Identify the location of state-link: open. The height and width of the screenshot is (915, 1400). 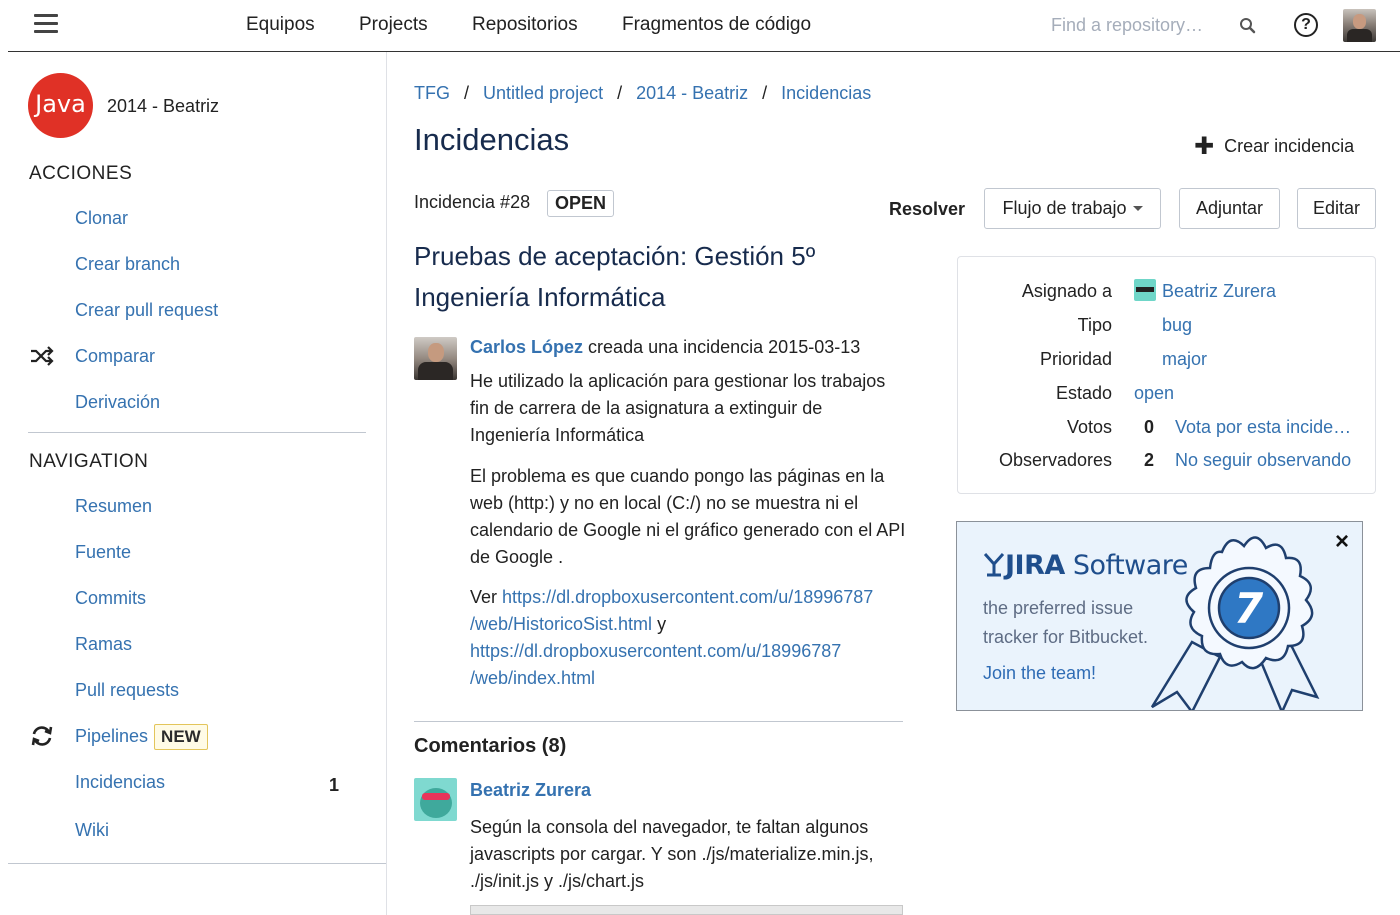
(1154, 393).